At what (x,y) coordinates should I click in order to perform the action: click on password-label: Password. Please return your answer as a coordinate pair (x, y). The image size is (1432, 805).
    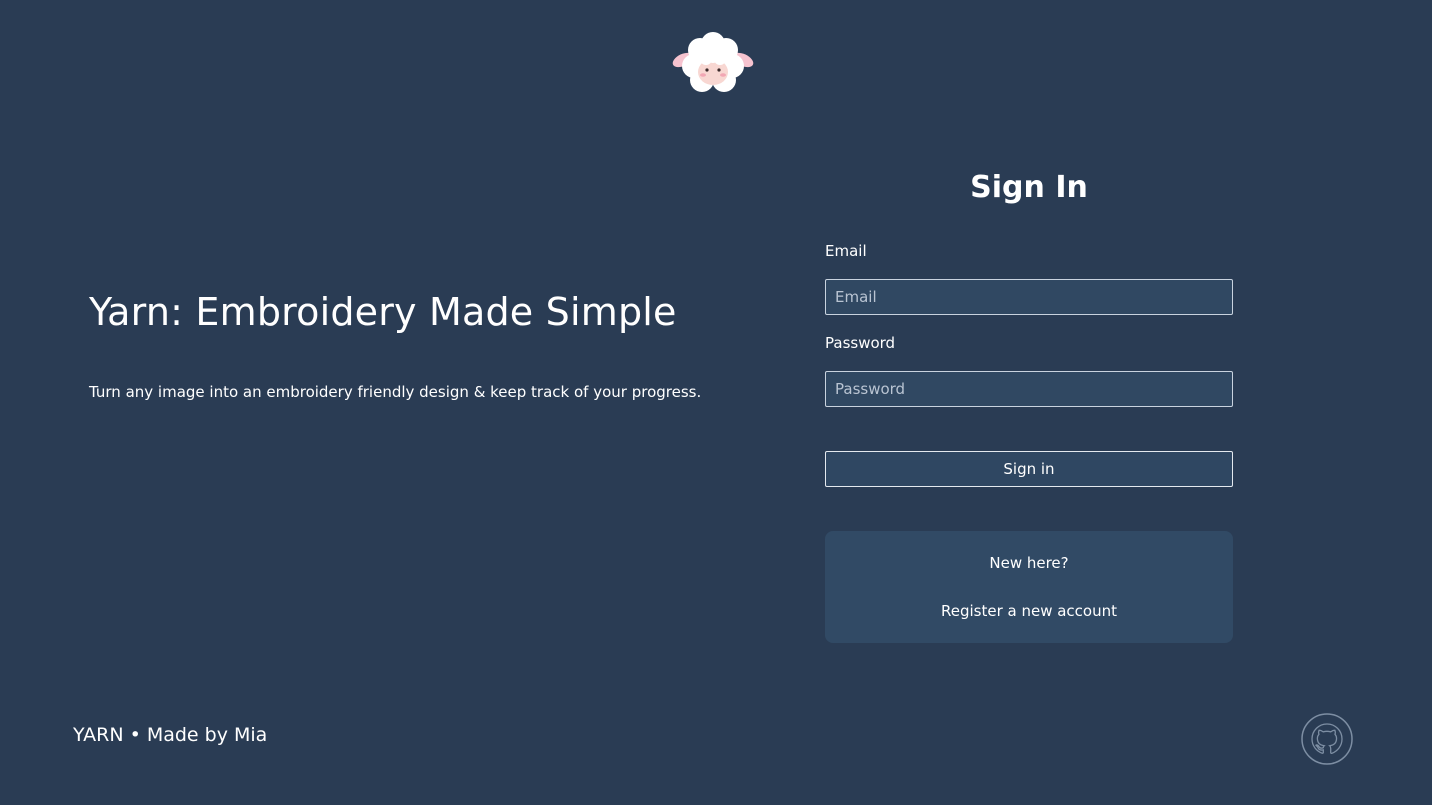
    Looking at the image, I should click on (860, 343).